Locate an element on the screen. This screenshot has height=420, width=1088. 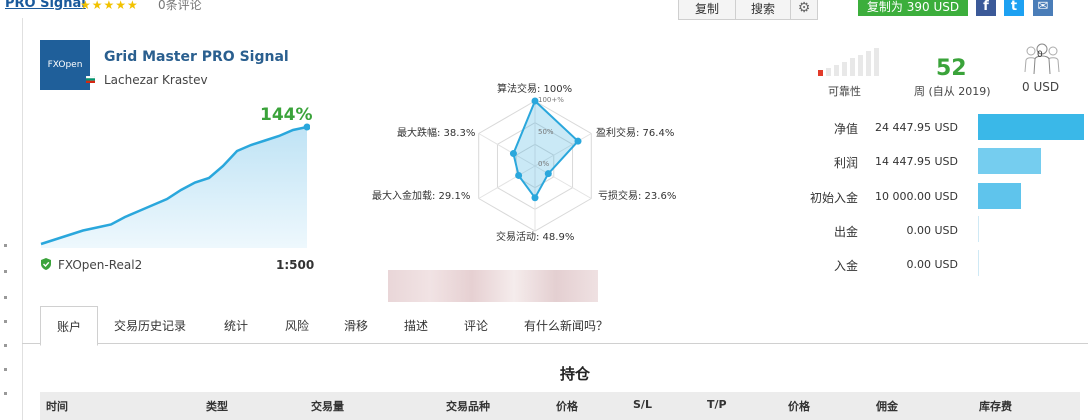
column-header-symbol: 交易品种 is located at coordinates (468, 406).